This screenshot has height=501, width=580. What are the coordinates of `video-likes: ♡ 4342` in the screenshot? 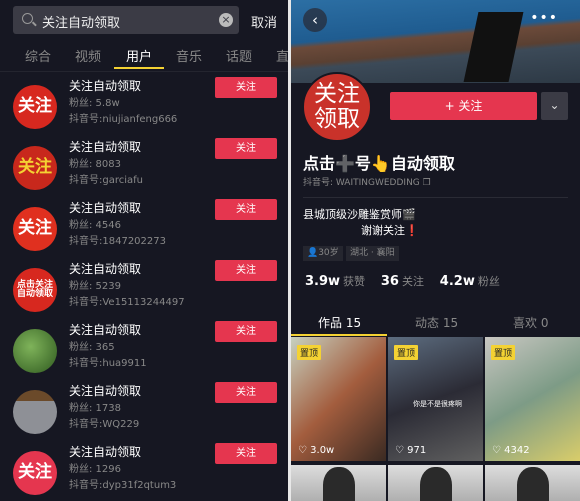 It's located at (511, 450).